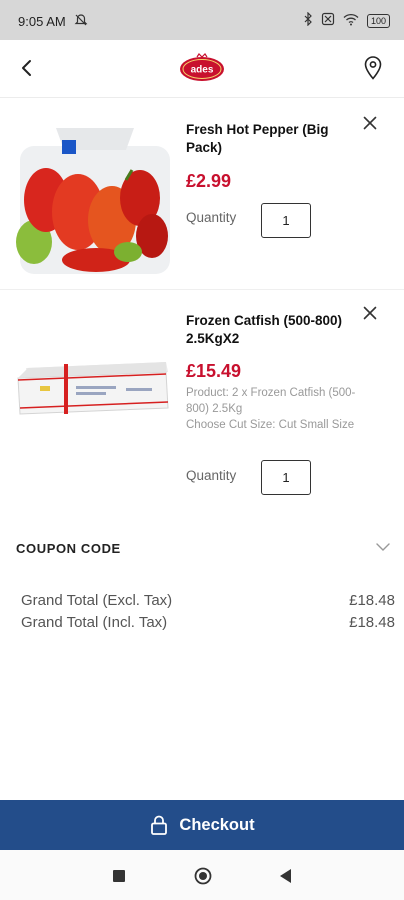  What do you see at coordinates (68, 548) in the screenshot?
I see `coupon-label: COUPON CODE` at bounding box center [68, 548].